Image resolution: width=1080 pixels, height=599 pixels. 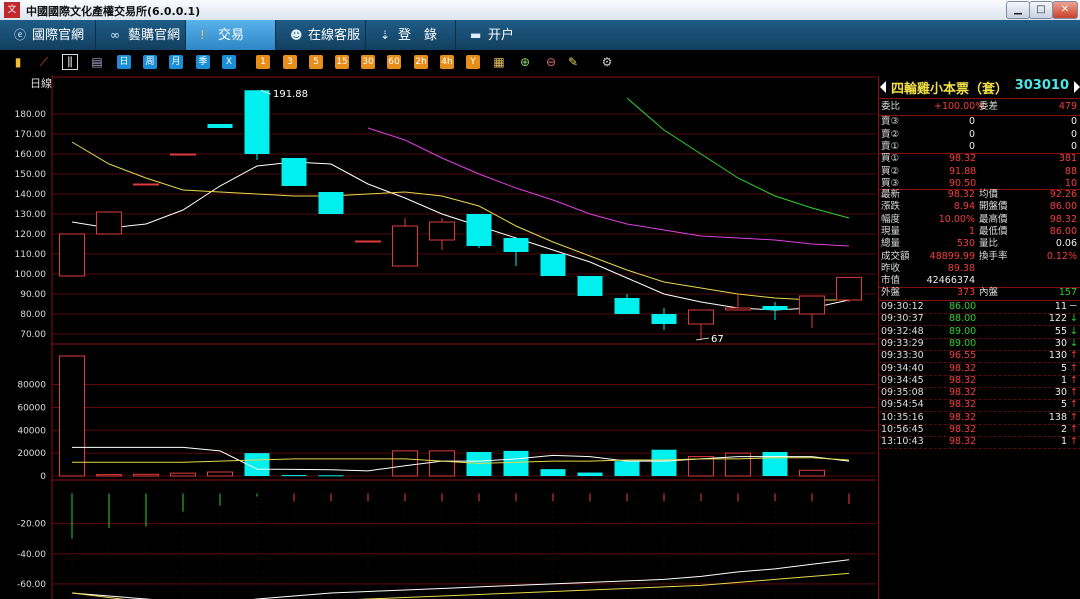 What do you see at coordinates (44, 62) in the screenshot?
I see `line-chart-icon: ⟋` at bounding box center [44, 62].